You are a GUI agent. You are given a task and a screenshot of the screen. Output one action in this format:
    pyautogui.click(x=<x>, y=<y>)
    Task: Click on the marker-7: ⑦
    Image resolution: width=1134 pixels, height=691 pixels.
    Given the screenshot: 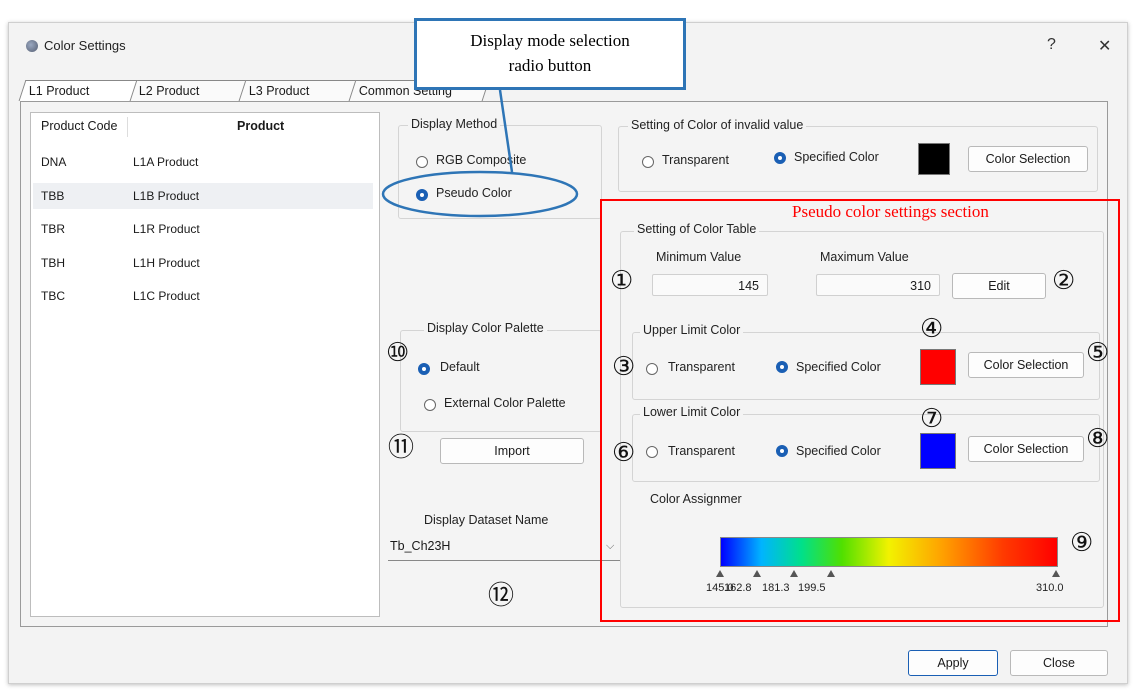 What is the action you would take?
    pyautogui.click(x=932, y=419)
    